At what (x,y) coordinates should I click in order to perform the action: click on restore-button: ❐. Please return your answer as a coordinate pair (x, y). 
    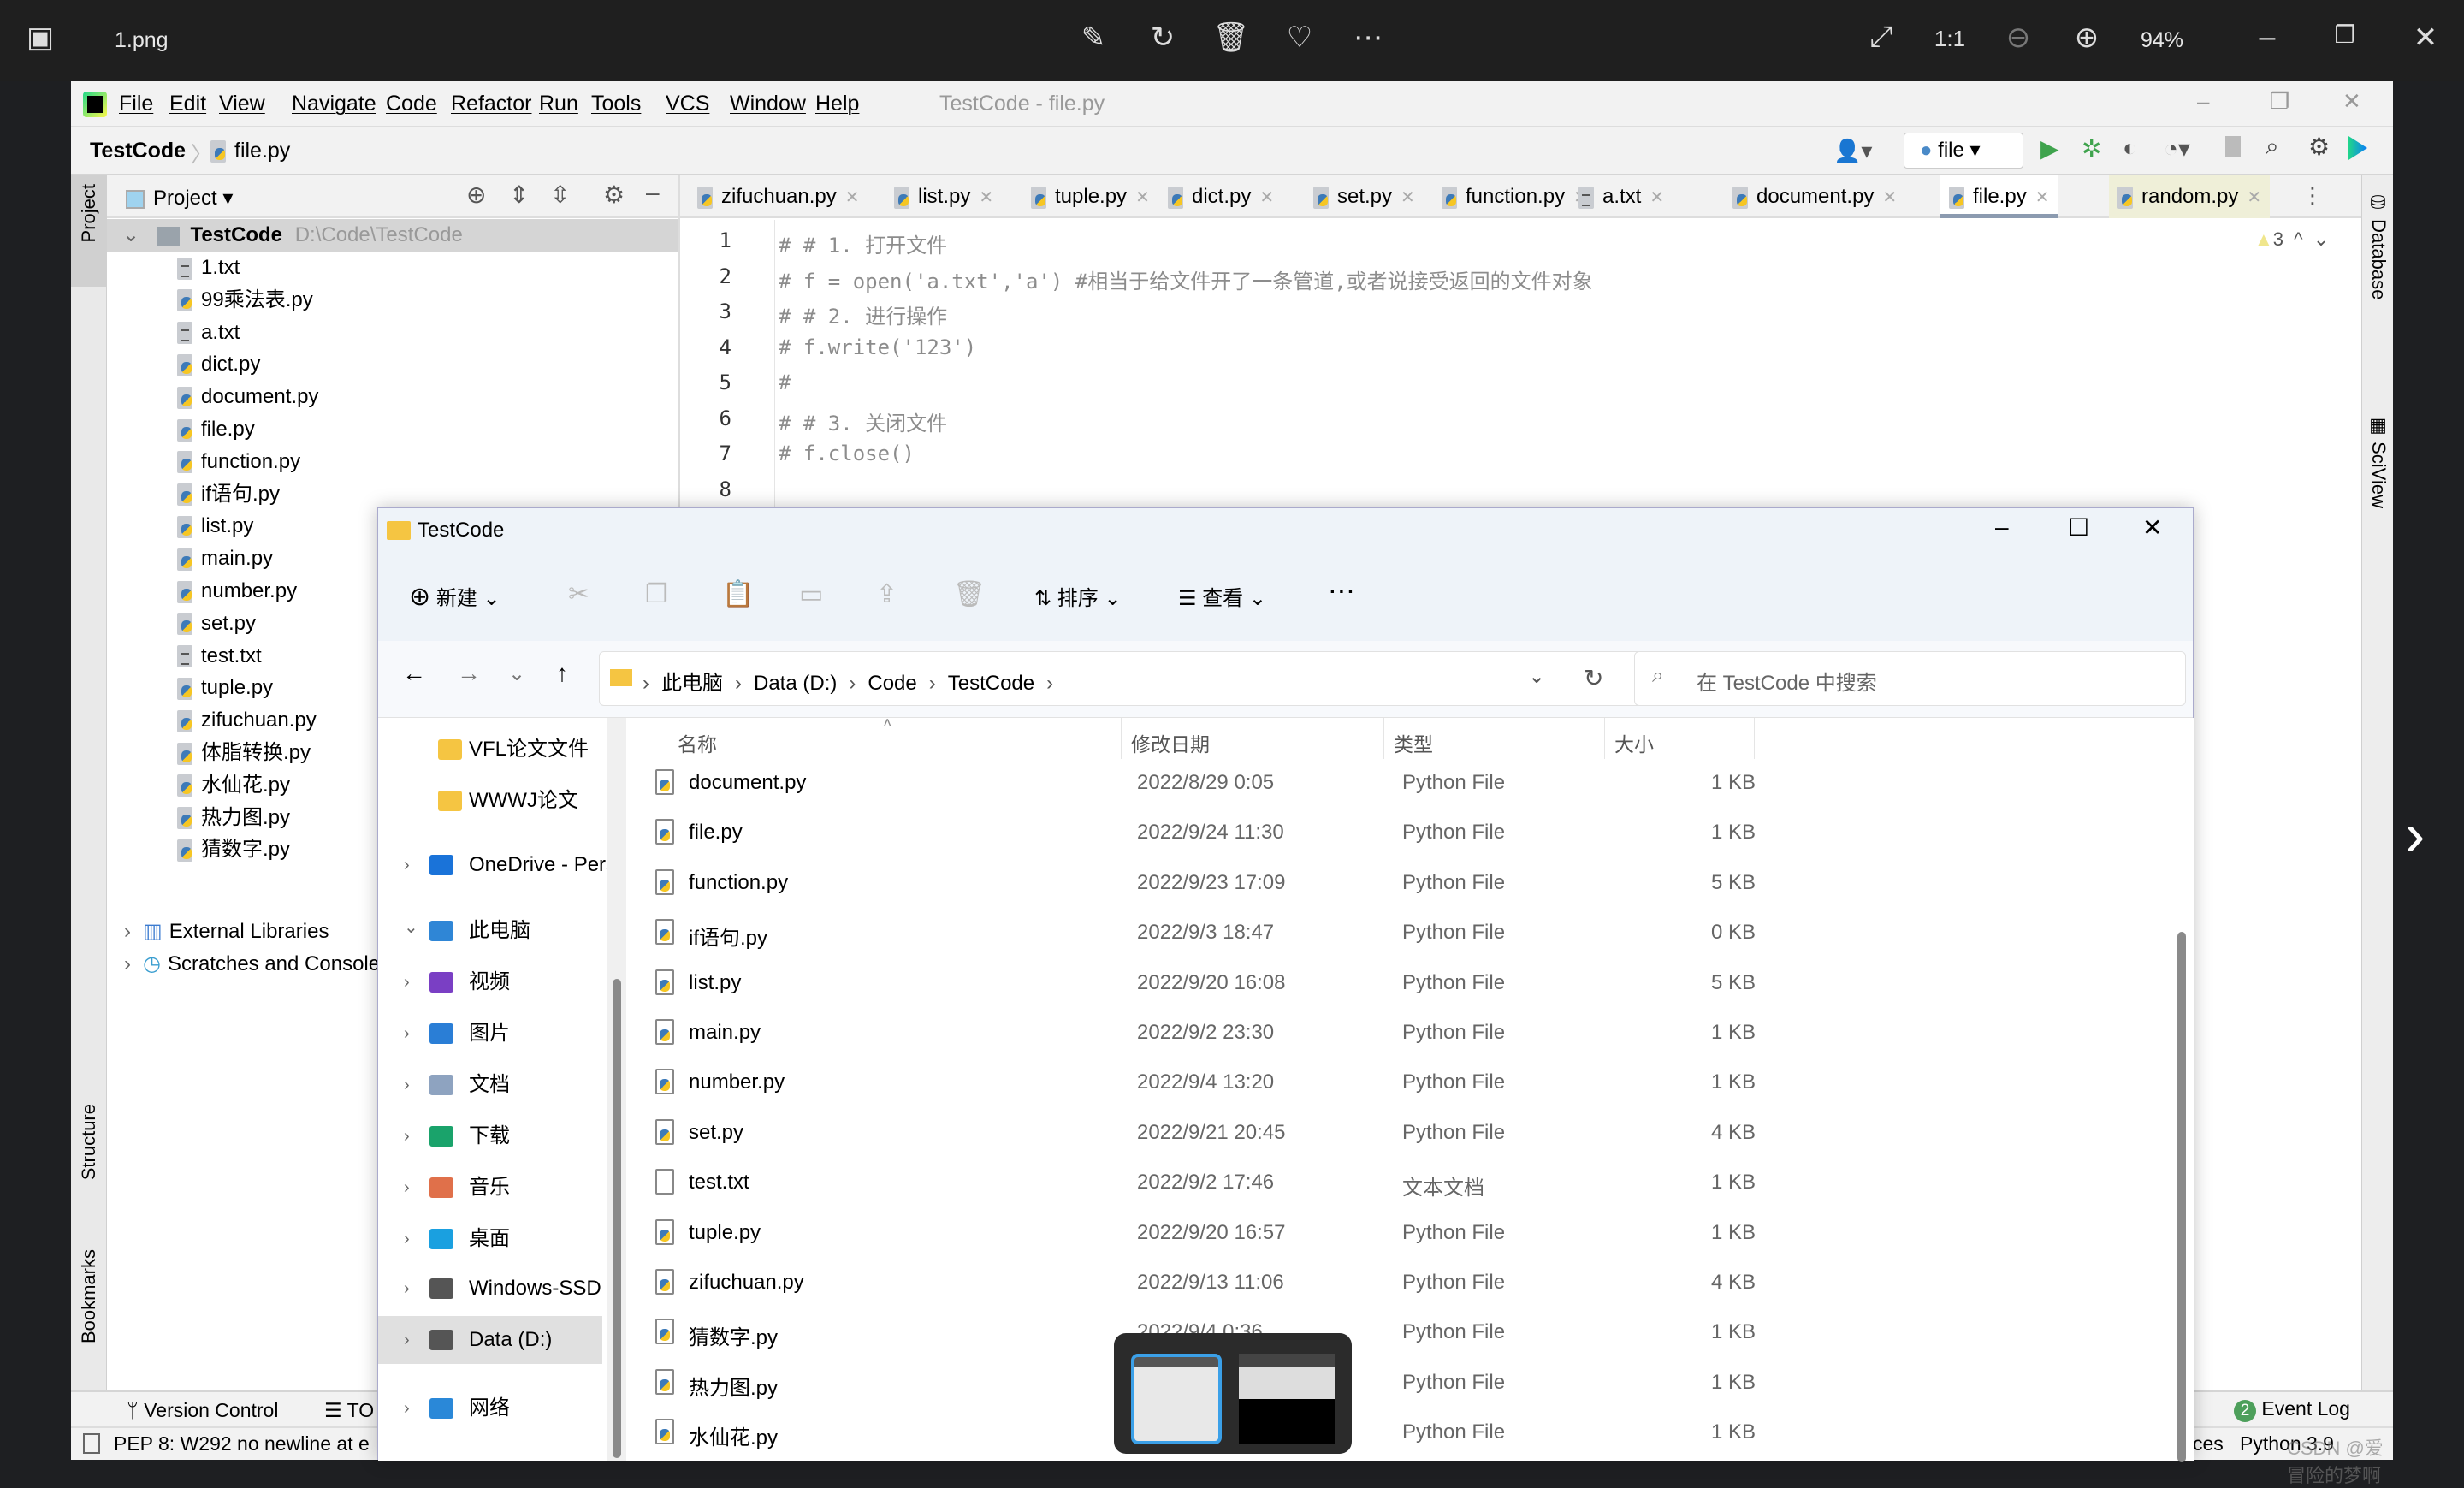
    Looking at the image, I should click on (2345, 35).